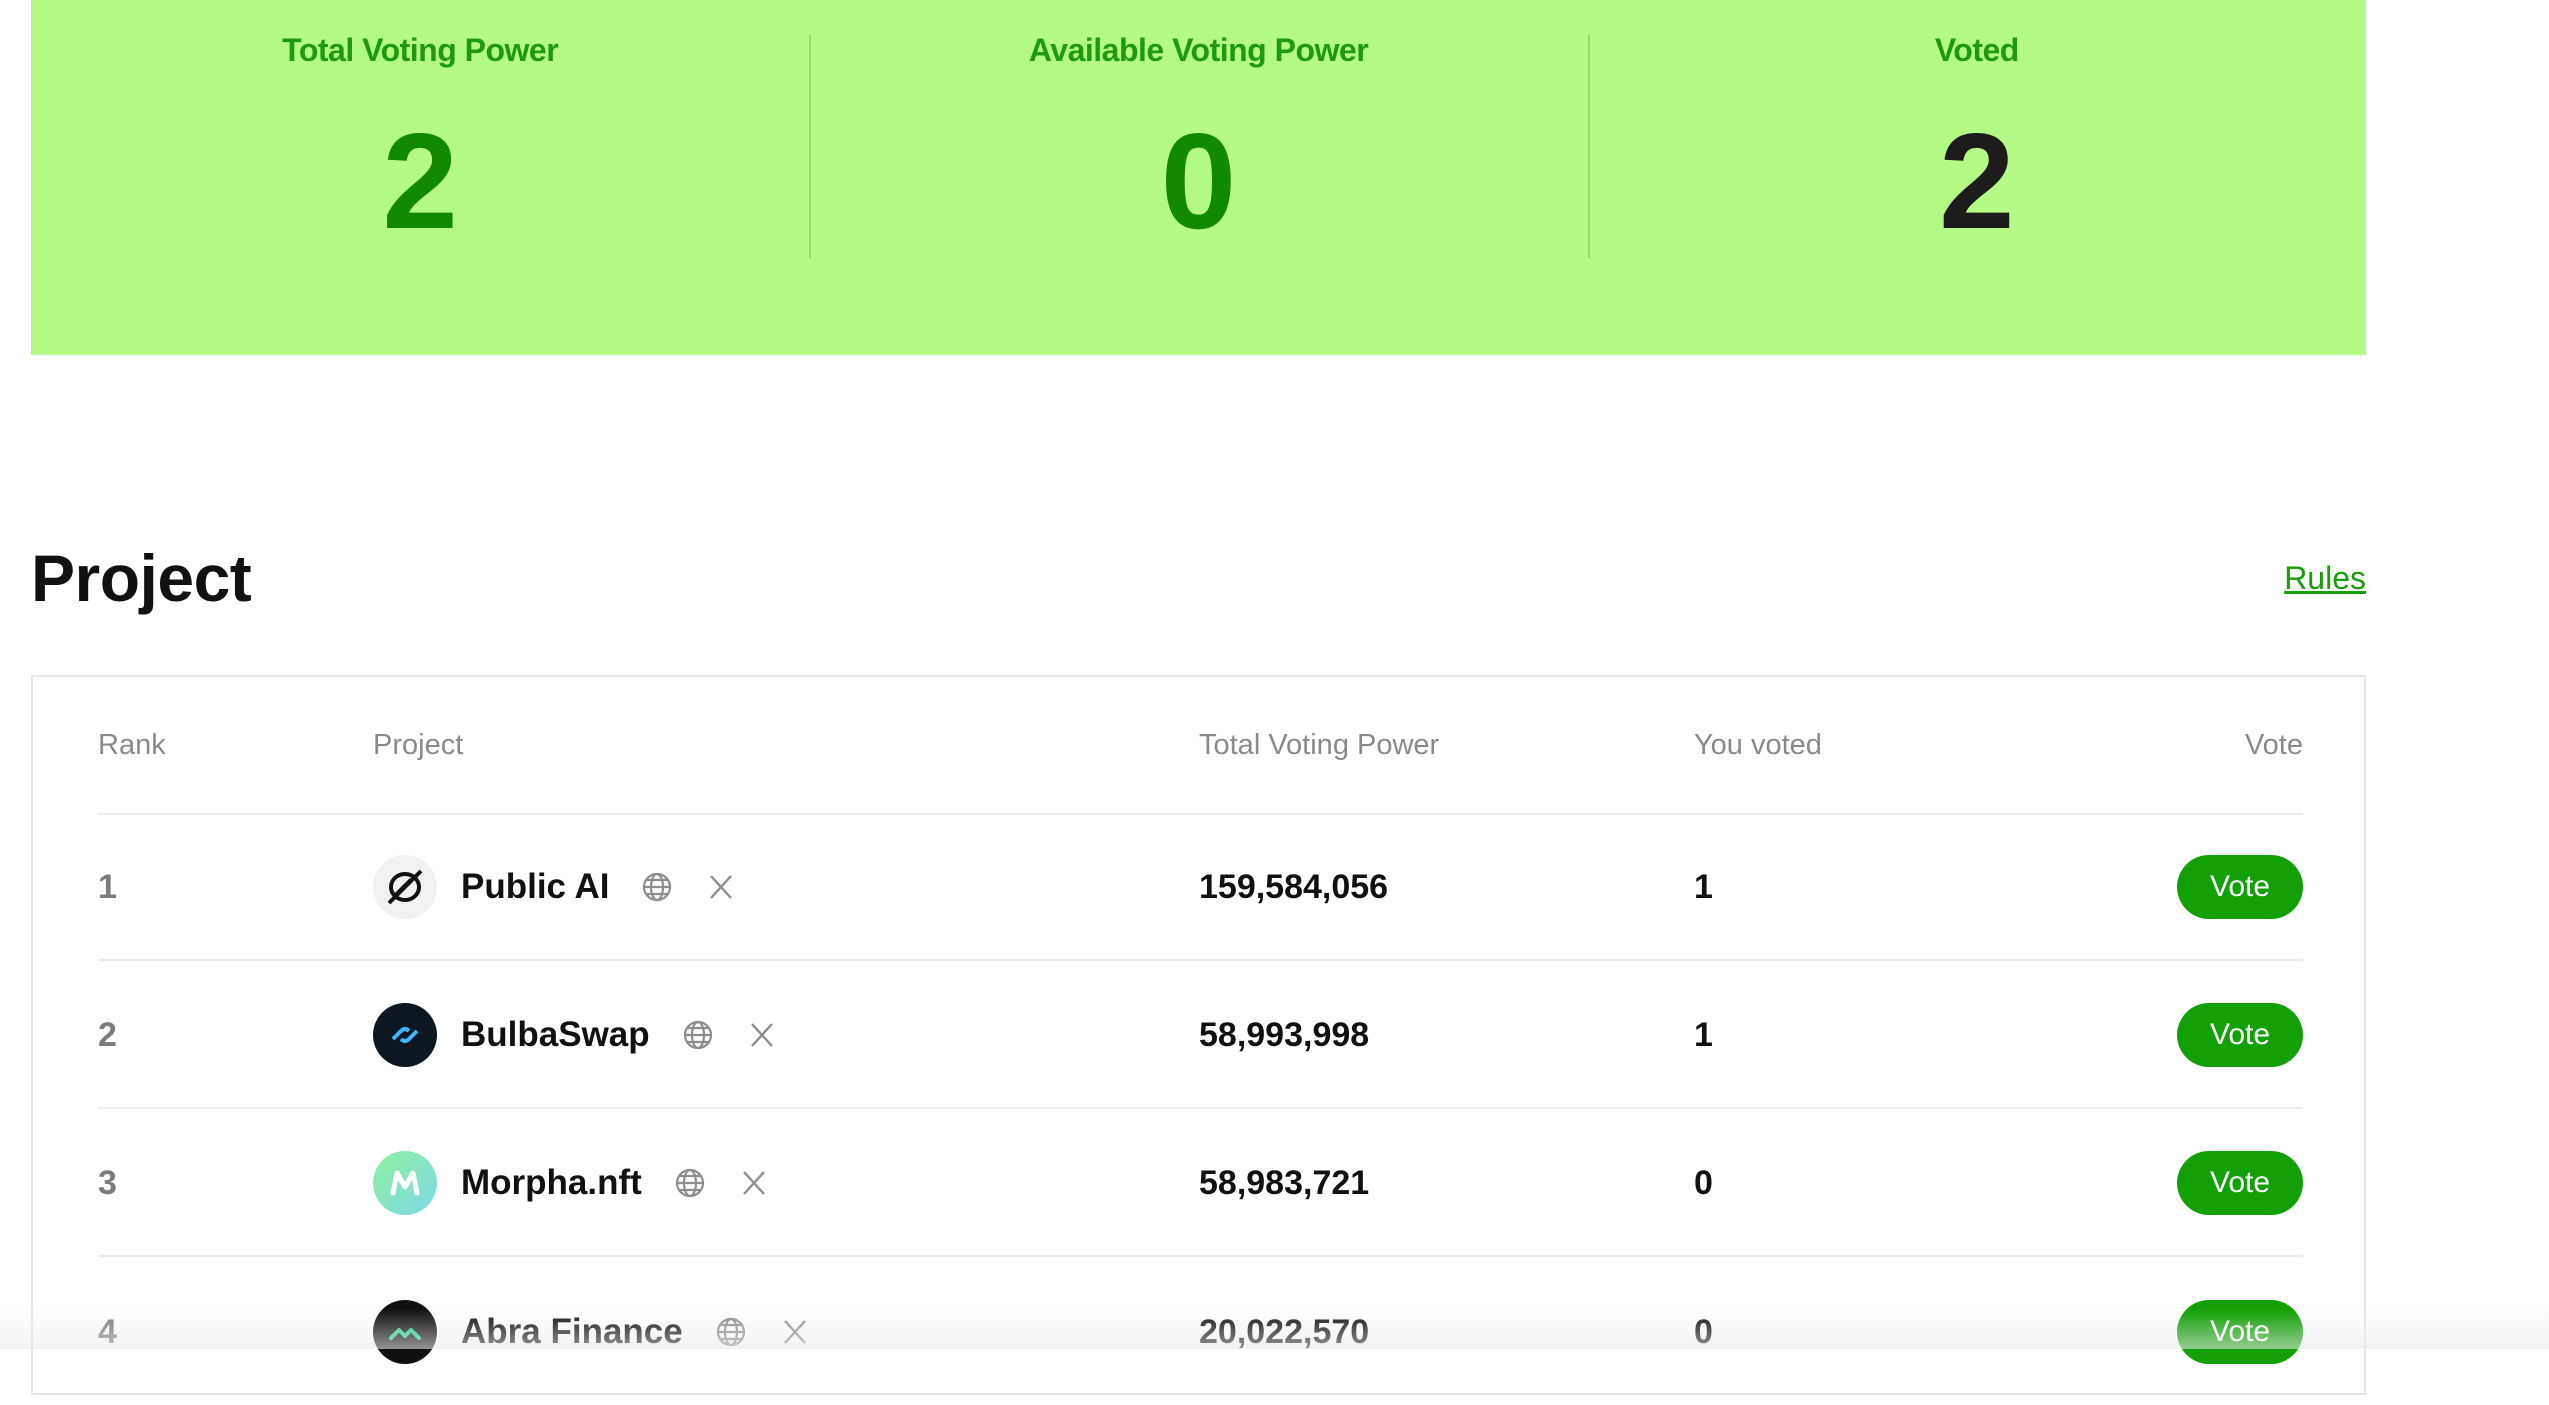 Image resolution: width=2549 pixels, height=1405 pixels. Describe the element at coordinates (107, 887) in the screenshot. I see `row-rank: 1` at that location.